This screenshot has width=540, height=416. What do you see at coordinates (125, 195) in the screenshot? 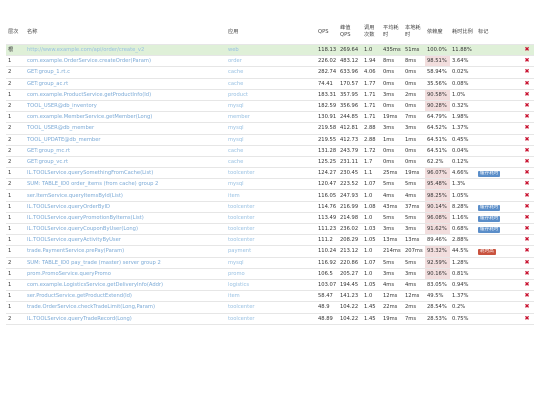
I see `cell-name: ser.ItemService.queryItemsById(List)` at bounding box center [125, 195].